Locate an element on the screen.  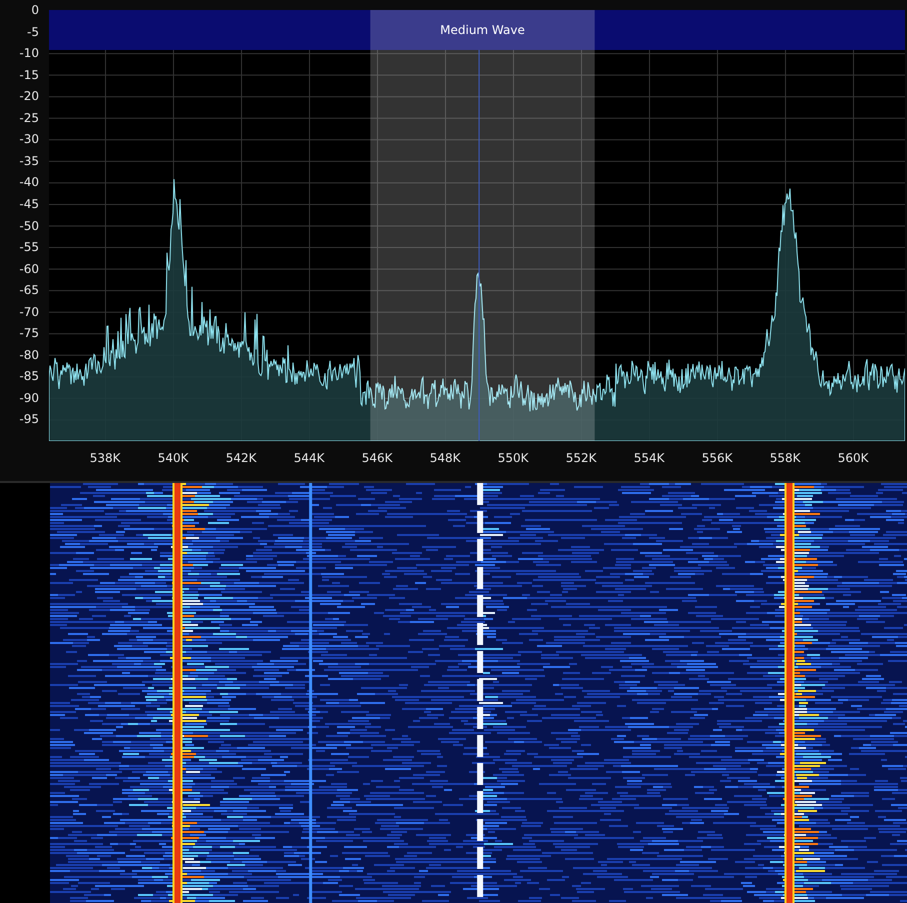
y-axis-label: -20 is located at coordinates (29, 96).